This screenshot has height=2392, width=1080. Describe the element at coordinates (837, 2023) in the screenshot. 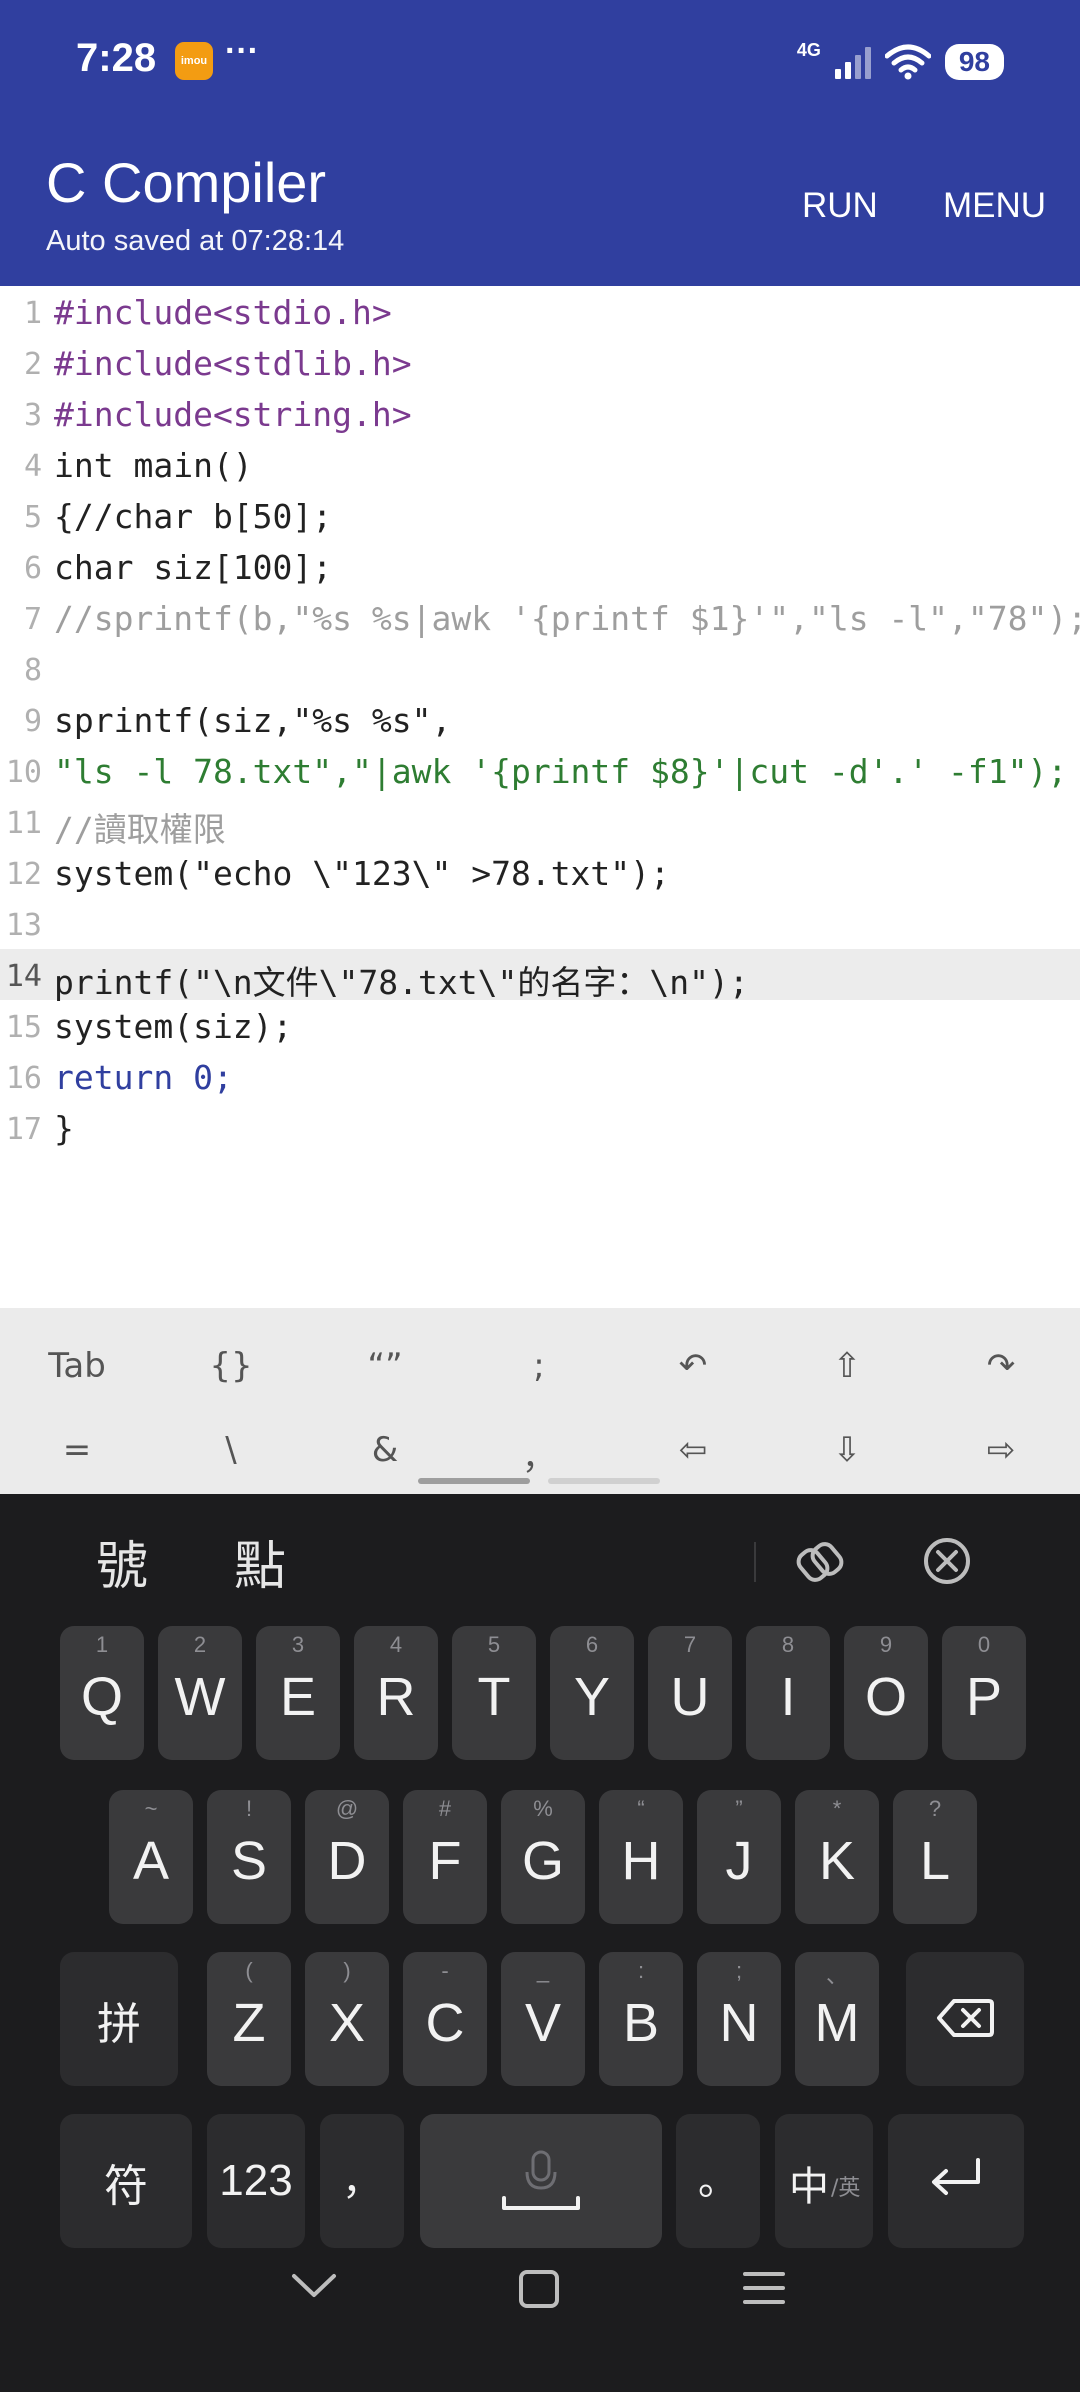

I see `key-label: M` at that location.